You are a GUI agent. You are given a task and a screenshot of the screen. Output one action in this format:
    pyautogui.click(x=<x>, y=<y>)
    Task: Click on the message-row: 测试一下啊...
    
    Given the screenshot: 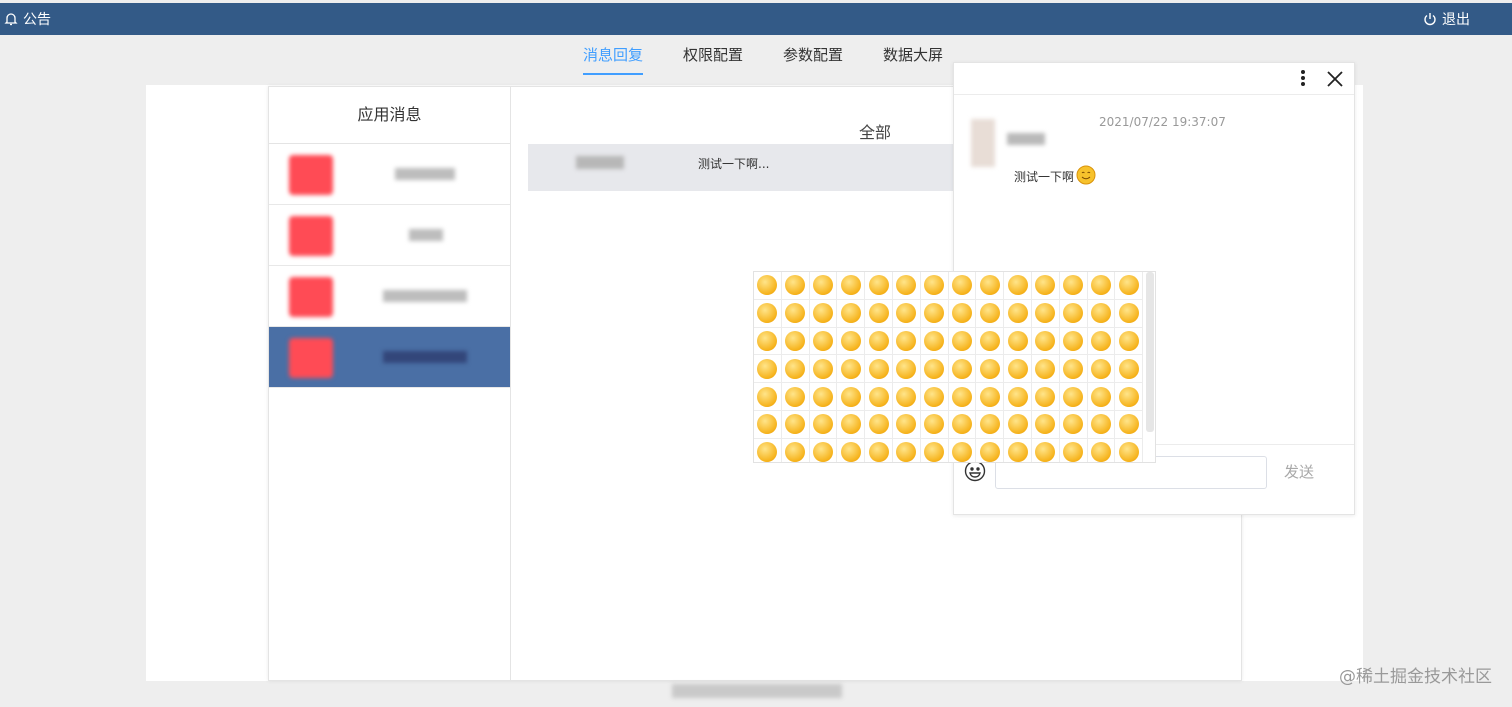 What is the action you would take?
    pyautogui.click(x=741, y=167)
    